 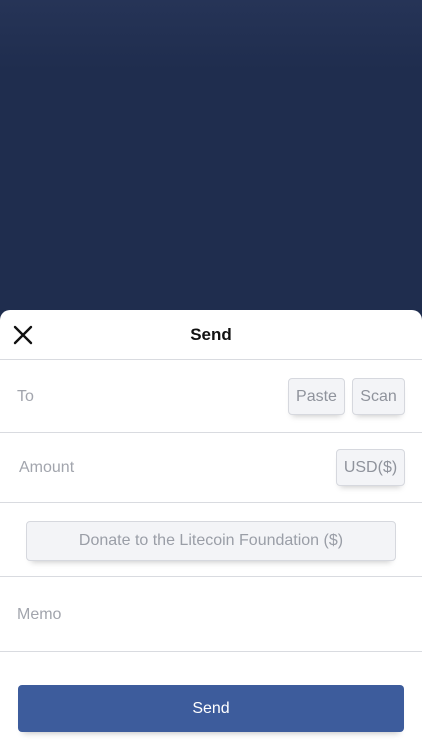 What do you see at coordinates (378, 396) in the screenshot?
I see `scan-button: Scan` at bounding box center [378, 396].